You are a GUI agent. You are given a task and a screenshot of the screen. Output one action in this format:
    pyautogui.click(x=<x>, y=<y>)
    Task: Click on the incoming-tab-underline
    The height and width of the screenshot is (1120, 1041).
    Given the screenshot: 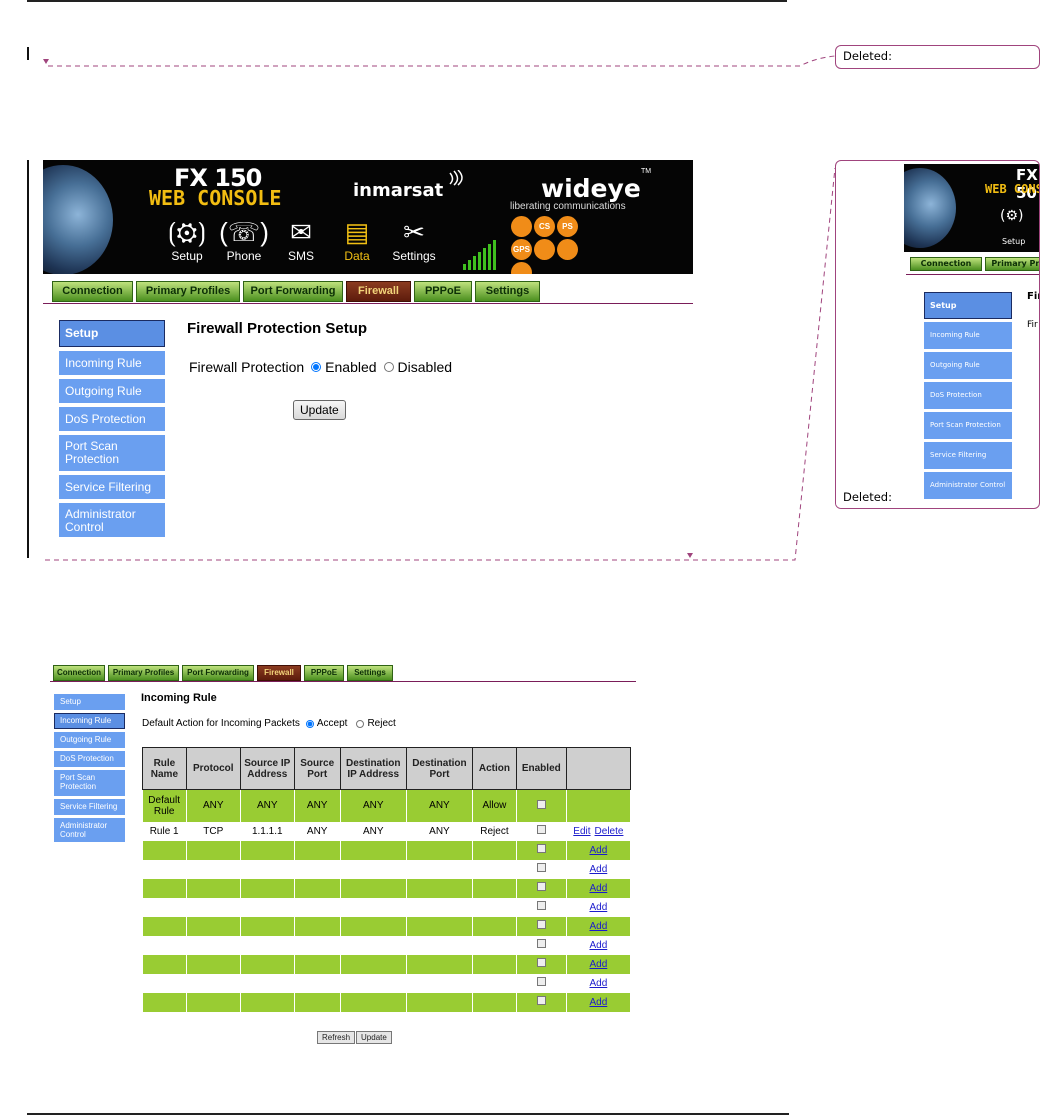 What is the action you would take?
    pyautogui.click(x=343, y=681)
    